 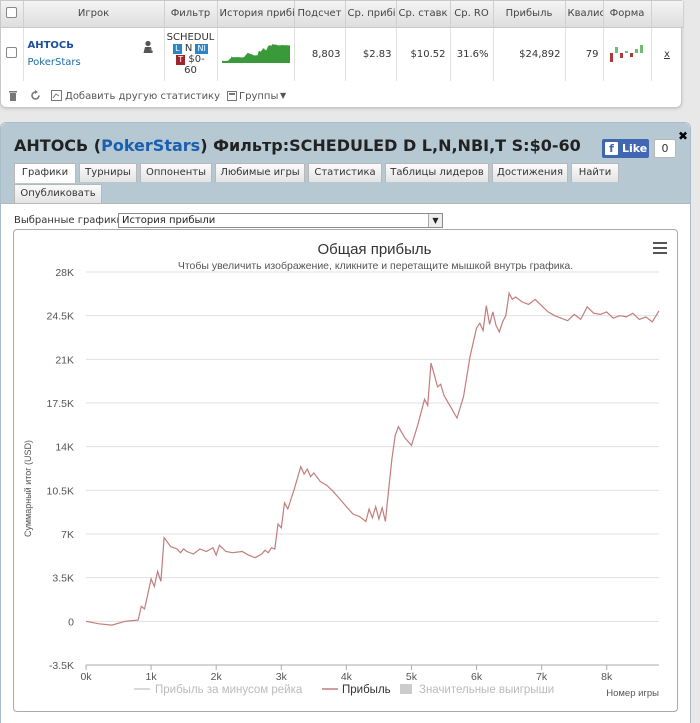 What do you see at coordinates (665, 148) in the screenshot?
I see `facebook-like-count: 0` at bounding box center [665, 148].